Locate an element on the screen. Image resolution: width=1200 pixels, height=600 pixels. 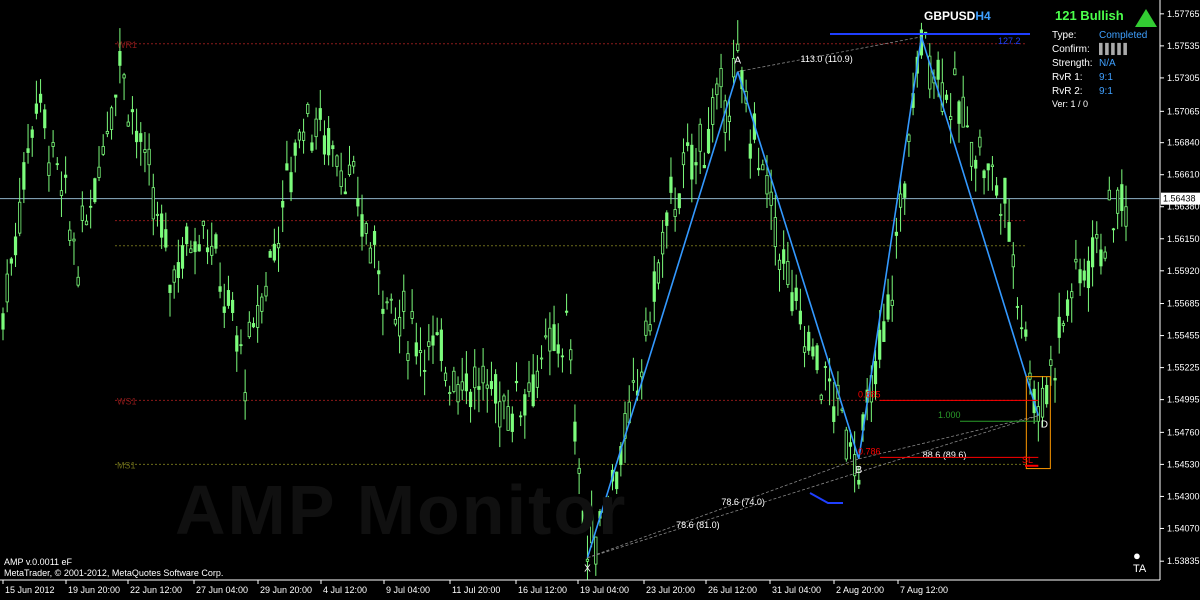
x-tick-label-6: 9 Jul 04:00 is located at coordinates (408, 590).